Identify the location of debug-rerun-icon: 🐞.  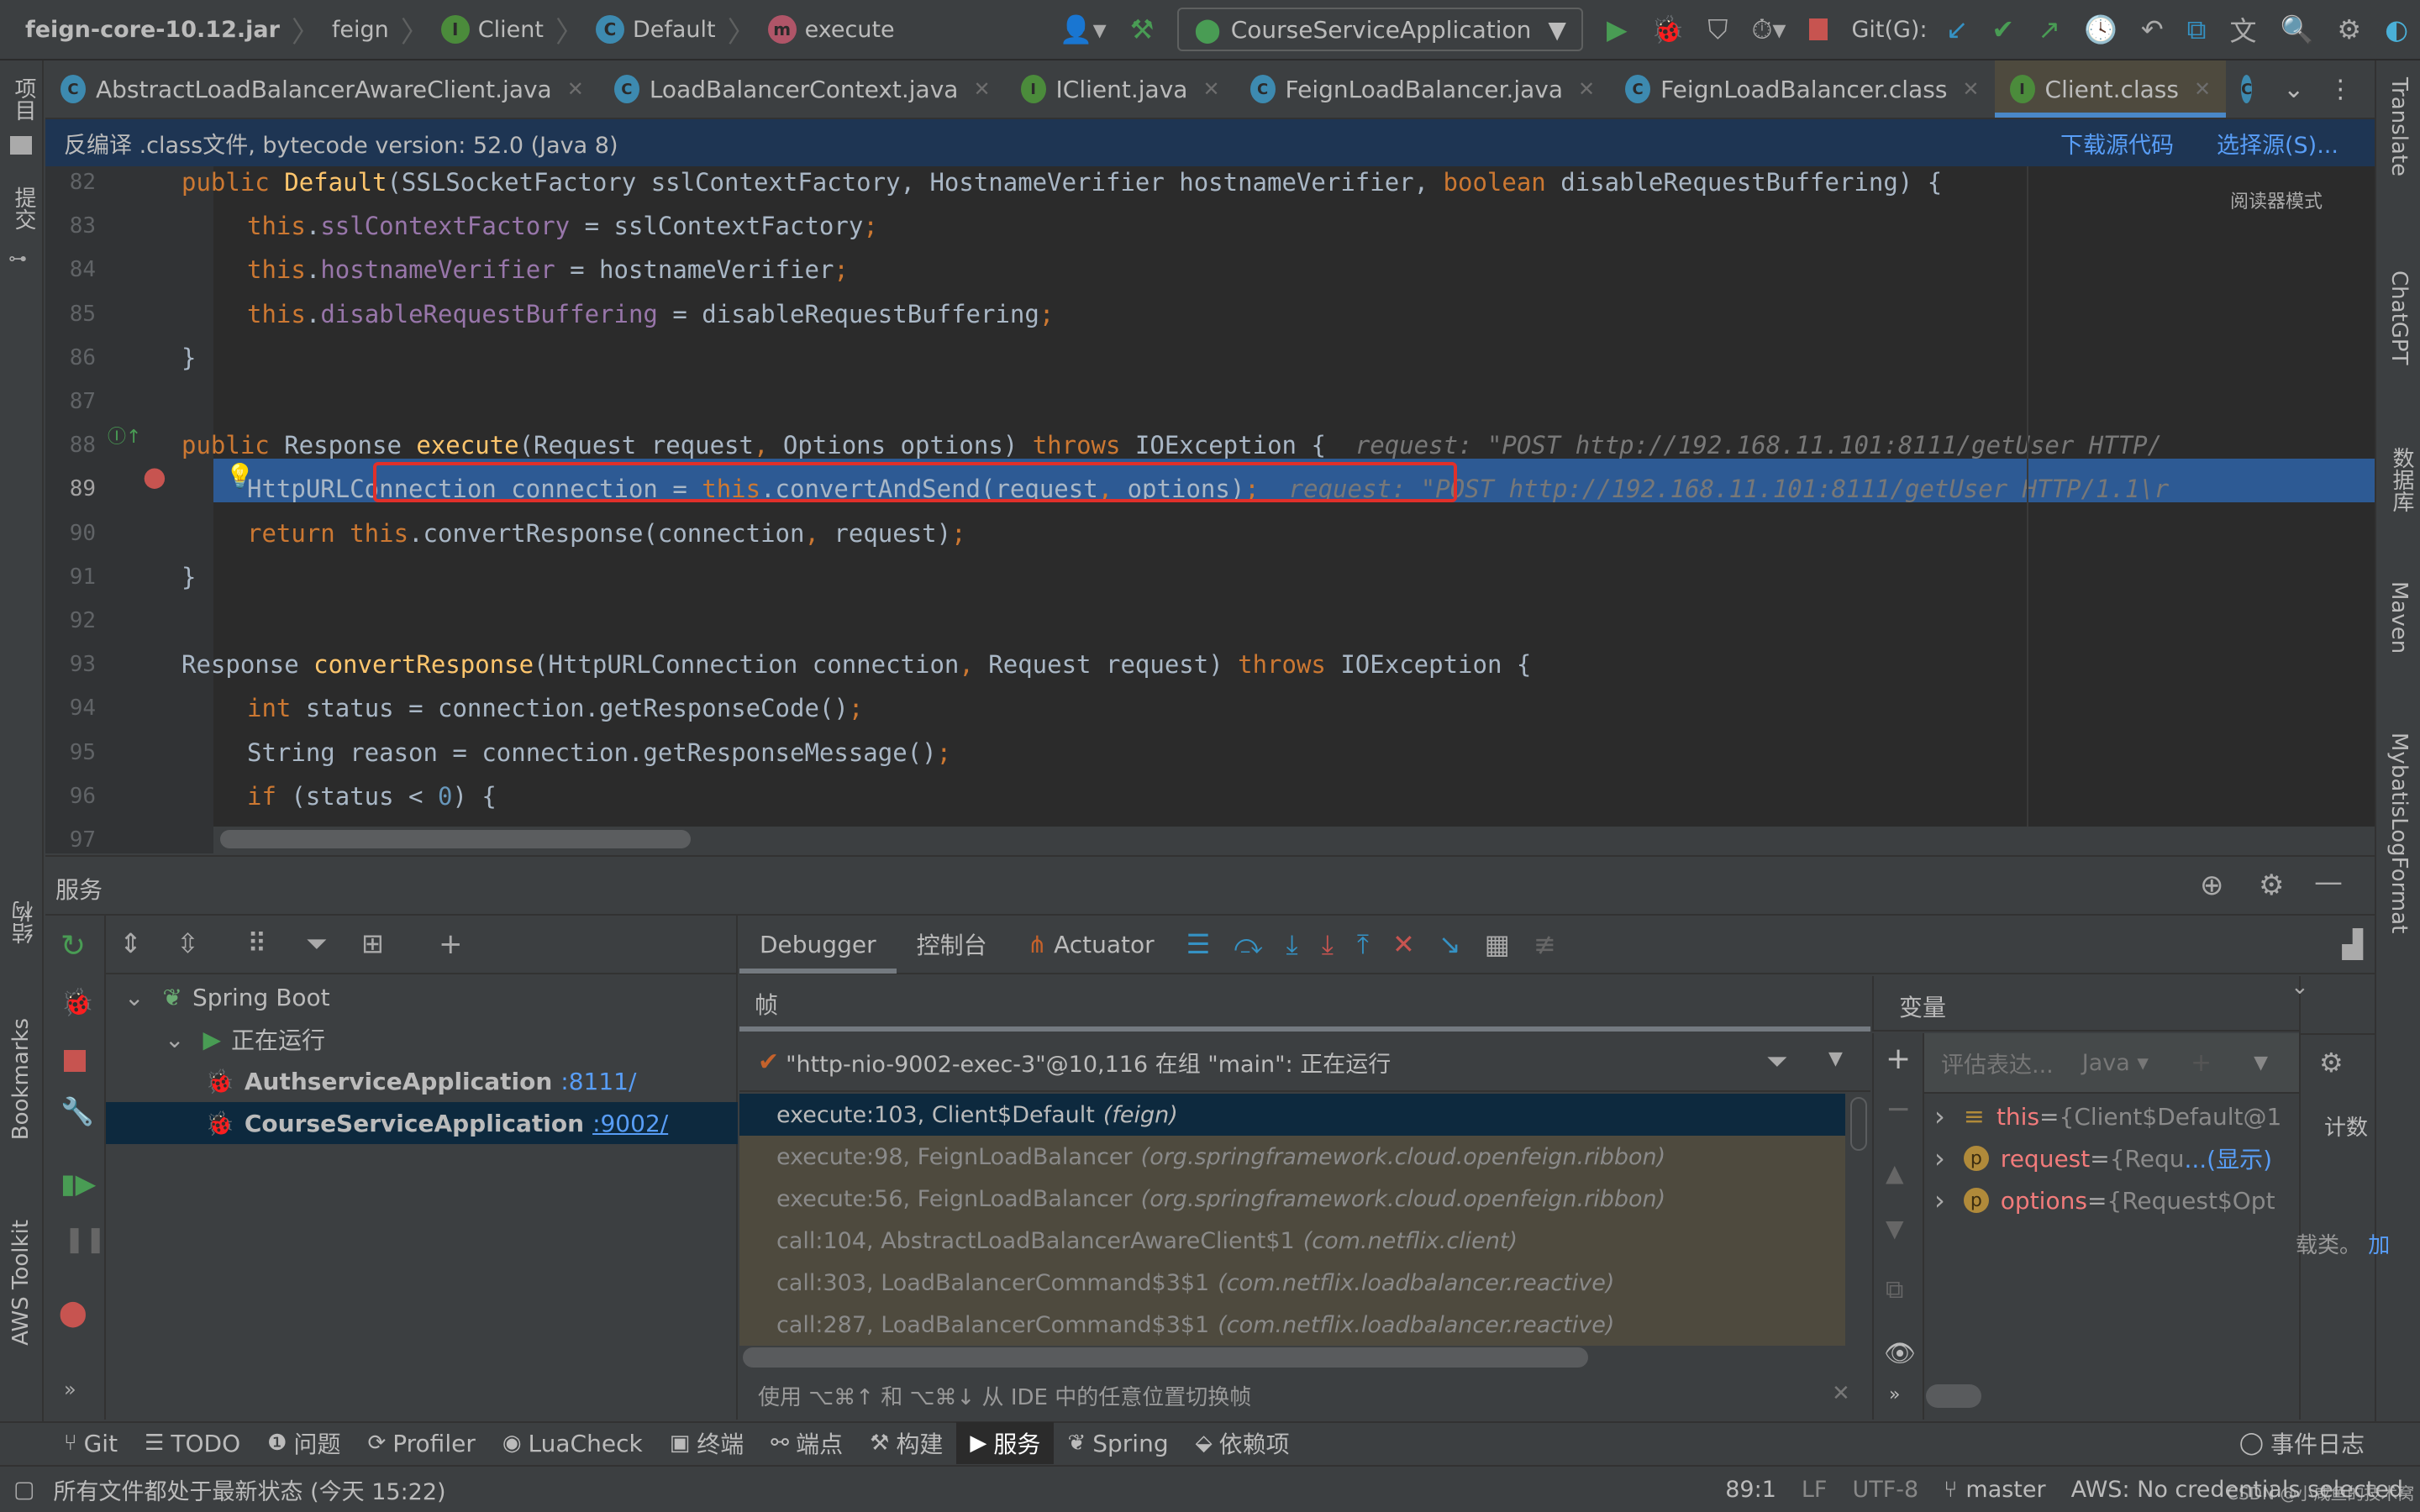
(77, 1002).